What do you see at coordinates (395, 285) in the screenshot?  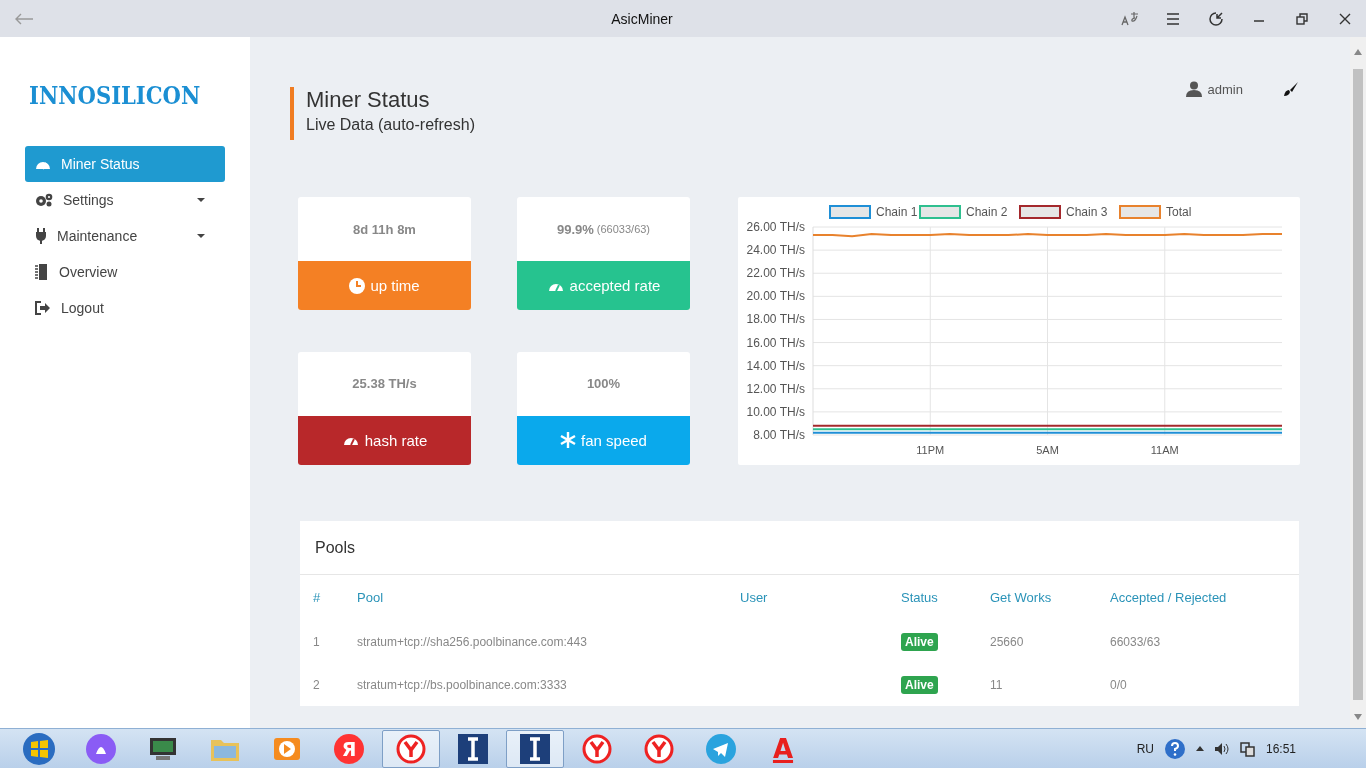 I see `stat-label: up time` at bounding box center [395, 285].